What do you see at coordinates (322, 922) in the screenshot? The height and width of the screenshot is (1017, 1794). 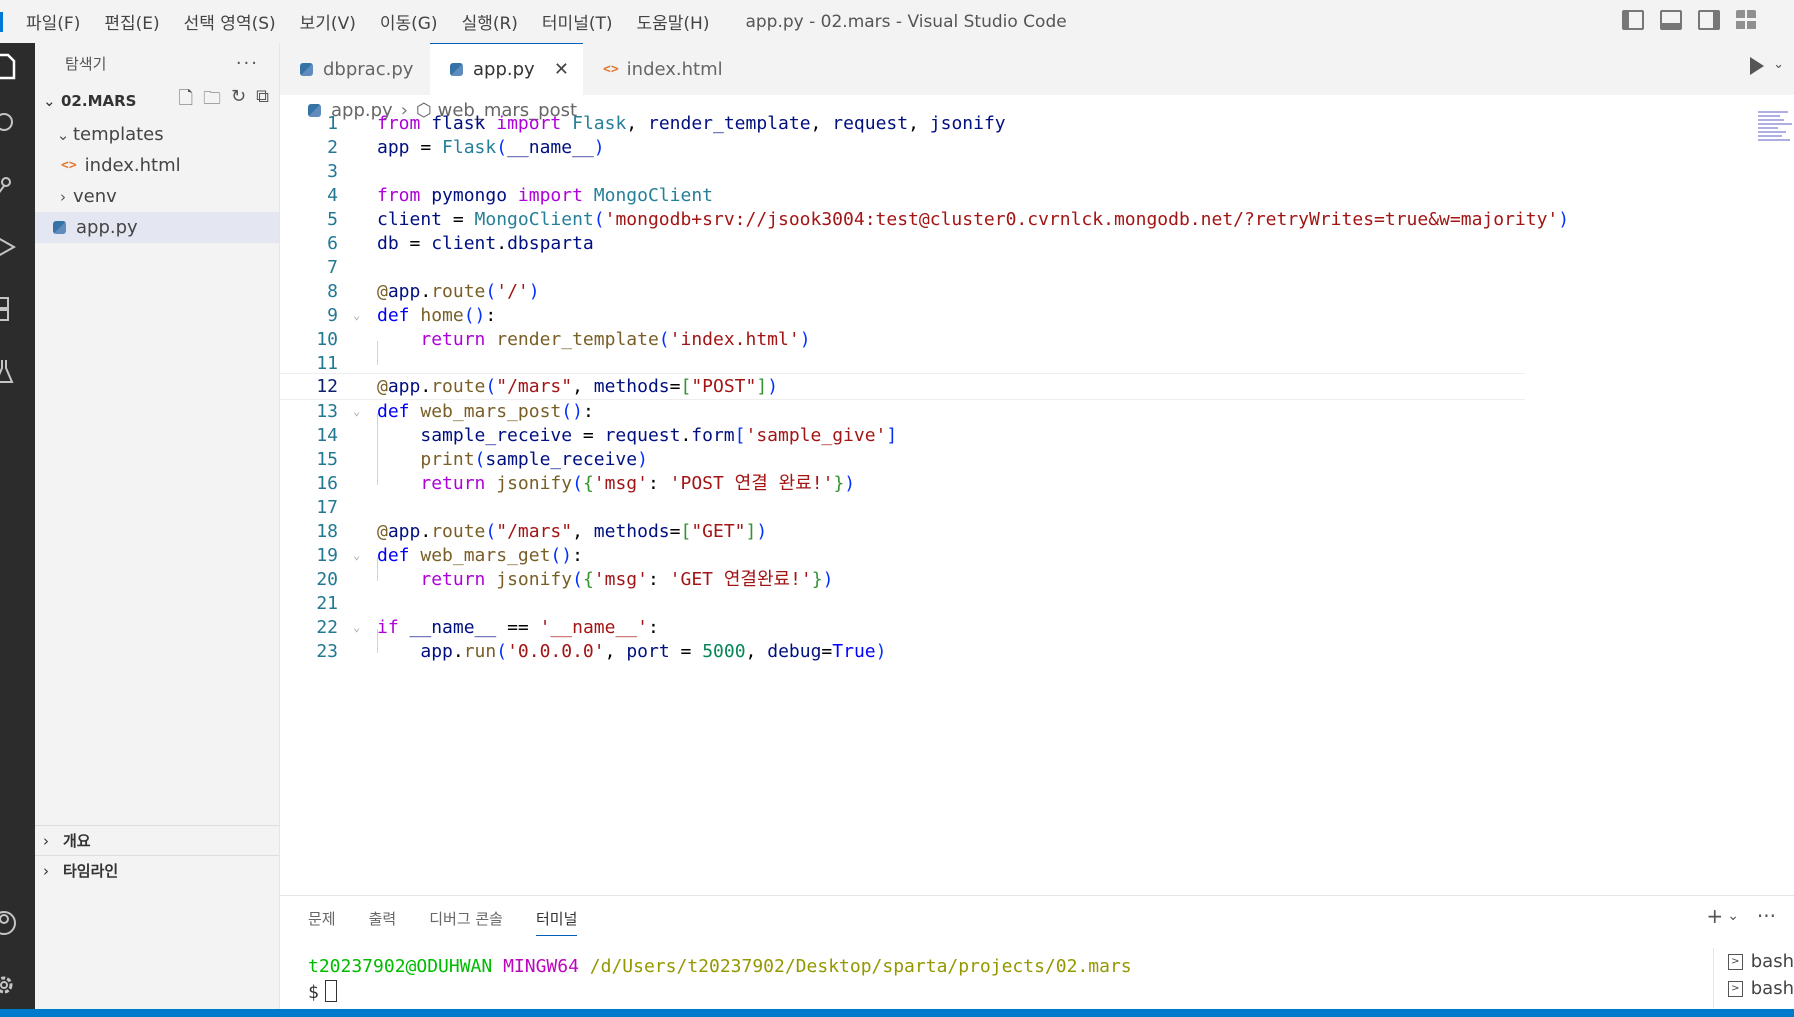 I see `tab-problems: 문제` at bounding box center [322, 922].